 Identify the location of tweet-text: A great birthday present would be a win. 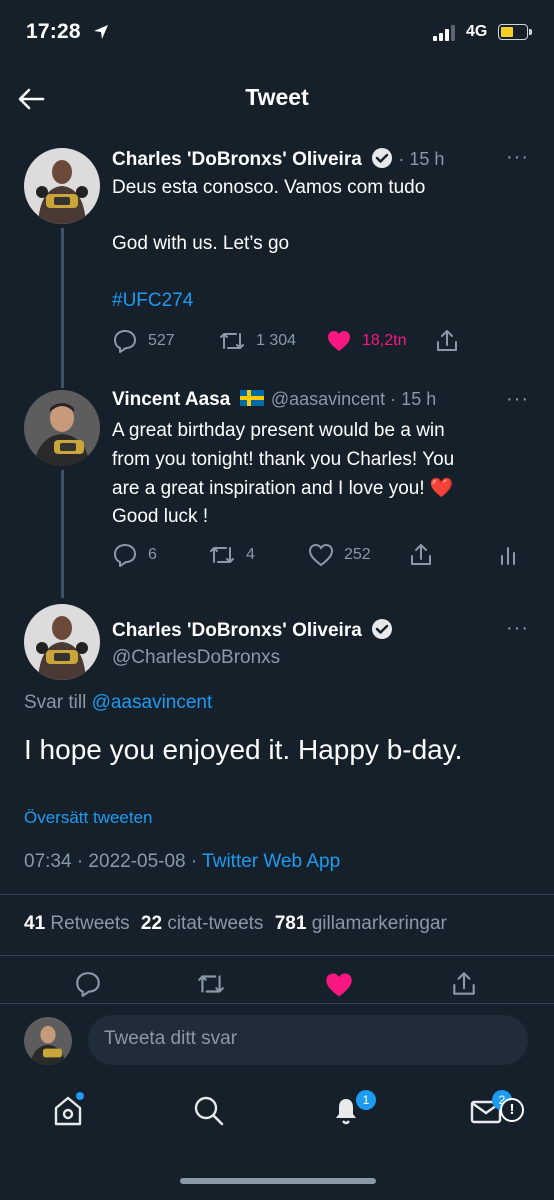
(278, 430).